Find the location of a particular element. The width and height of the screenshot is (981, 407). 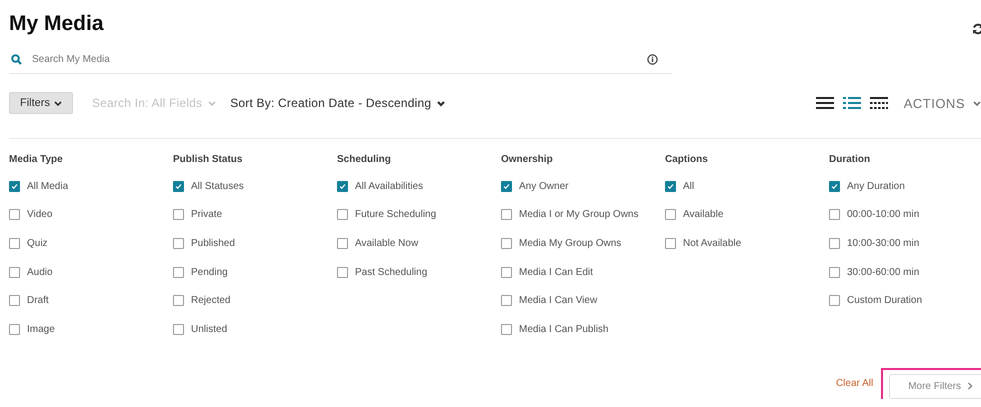

sort-dropdown: Sort By: Creation Date - Descending is located at coordinates (338, 103).